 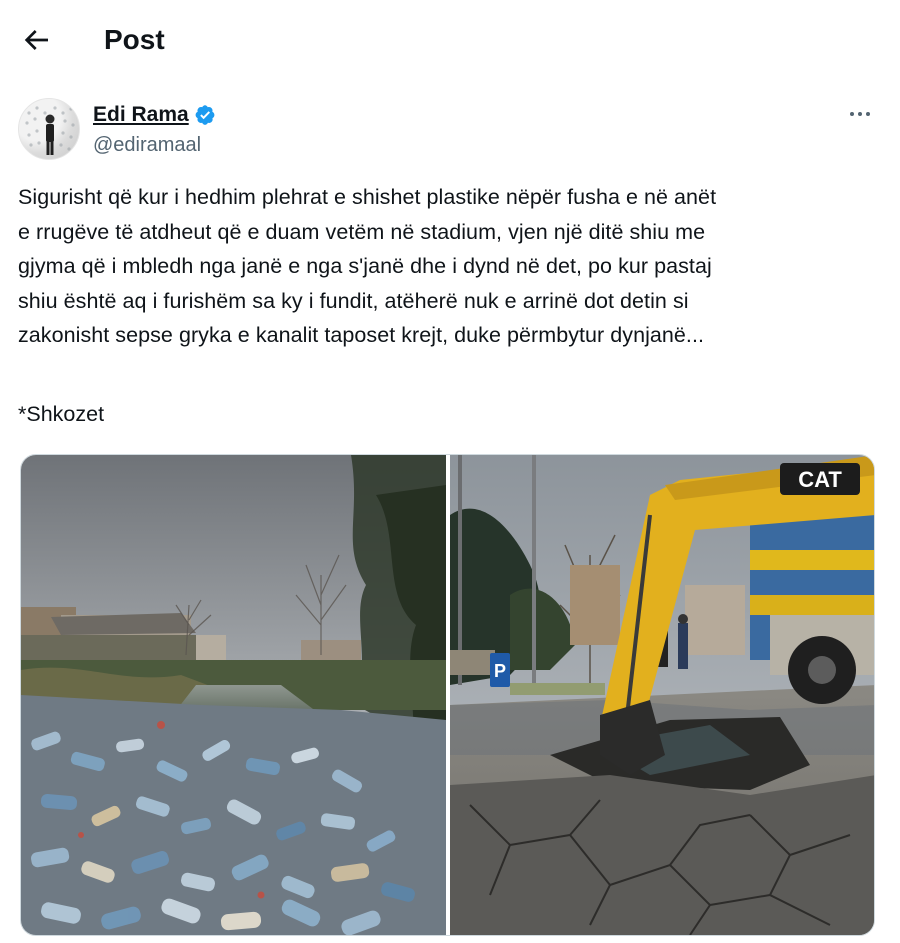 I want to click on back-button, so click(x=36, y=40).